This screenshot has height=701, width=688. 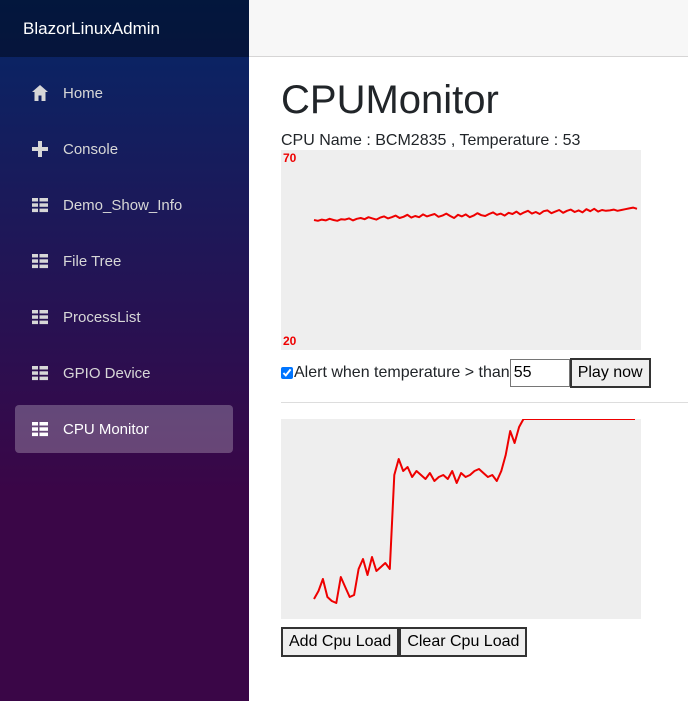 I want to click on sidebar-item-label: Console, so click(x=91, y=149).